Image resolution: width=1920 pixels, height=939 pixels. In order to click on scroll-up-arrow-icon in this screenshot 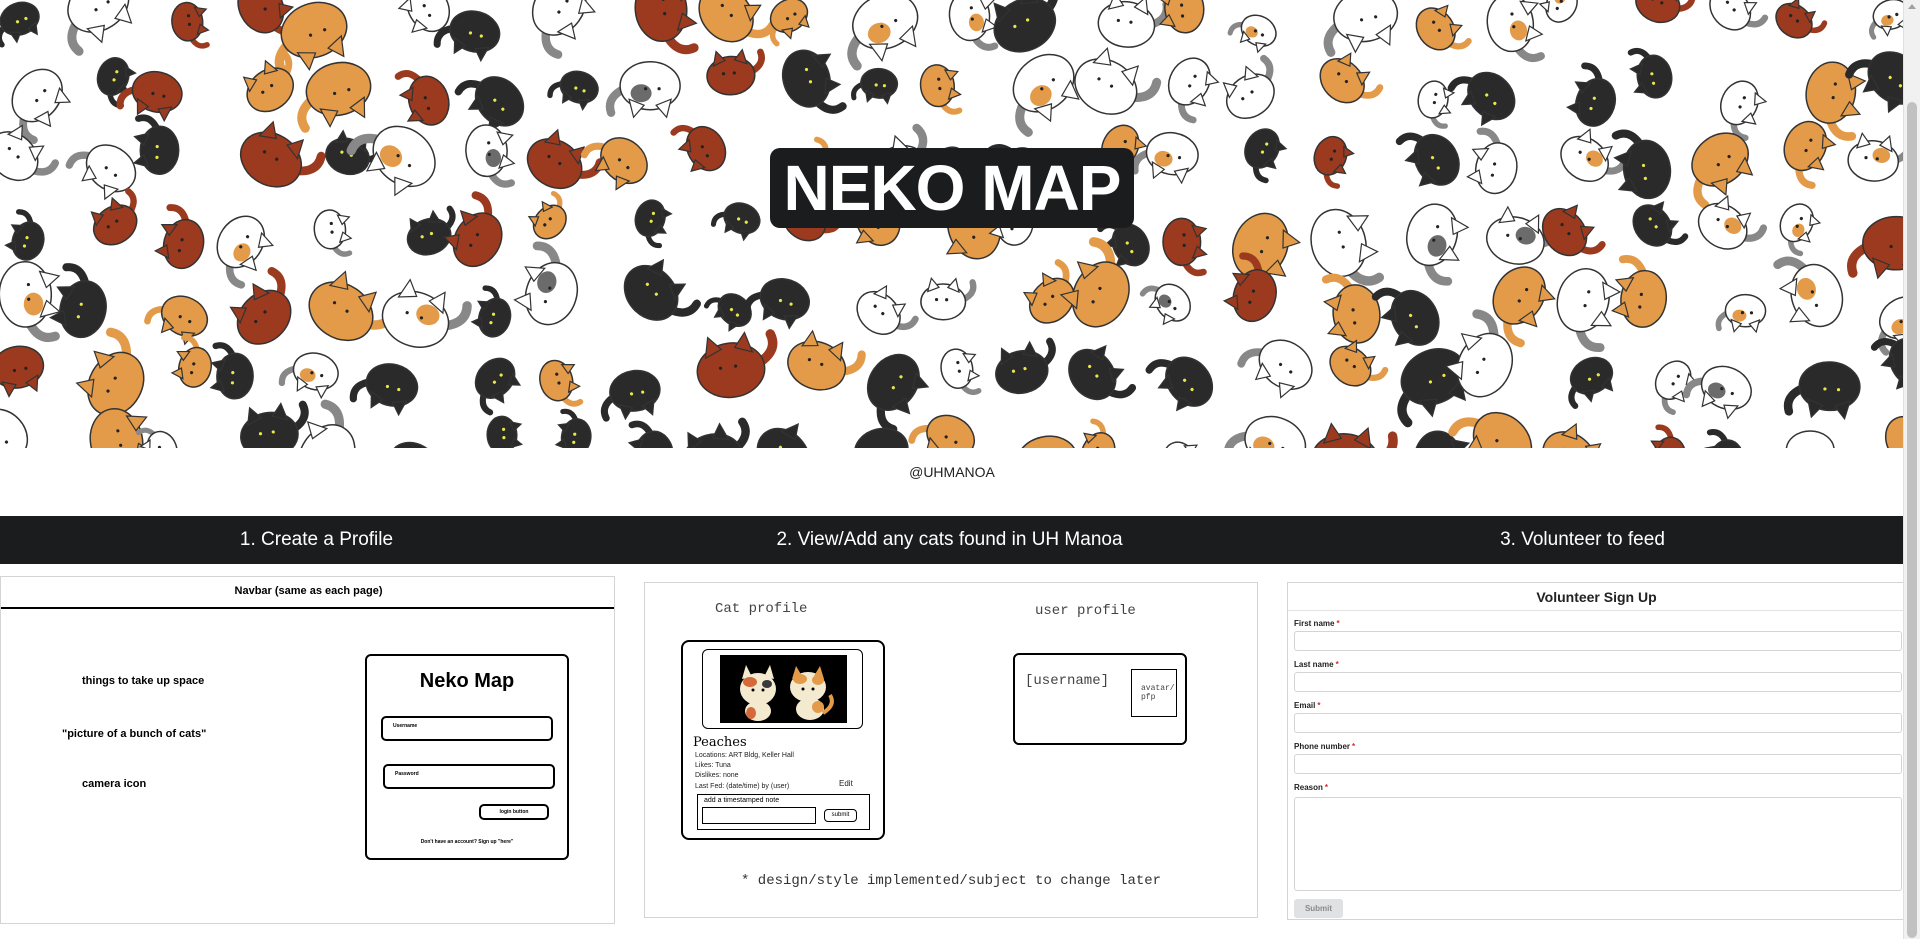, I will do `click(1912, 6)`.